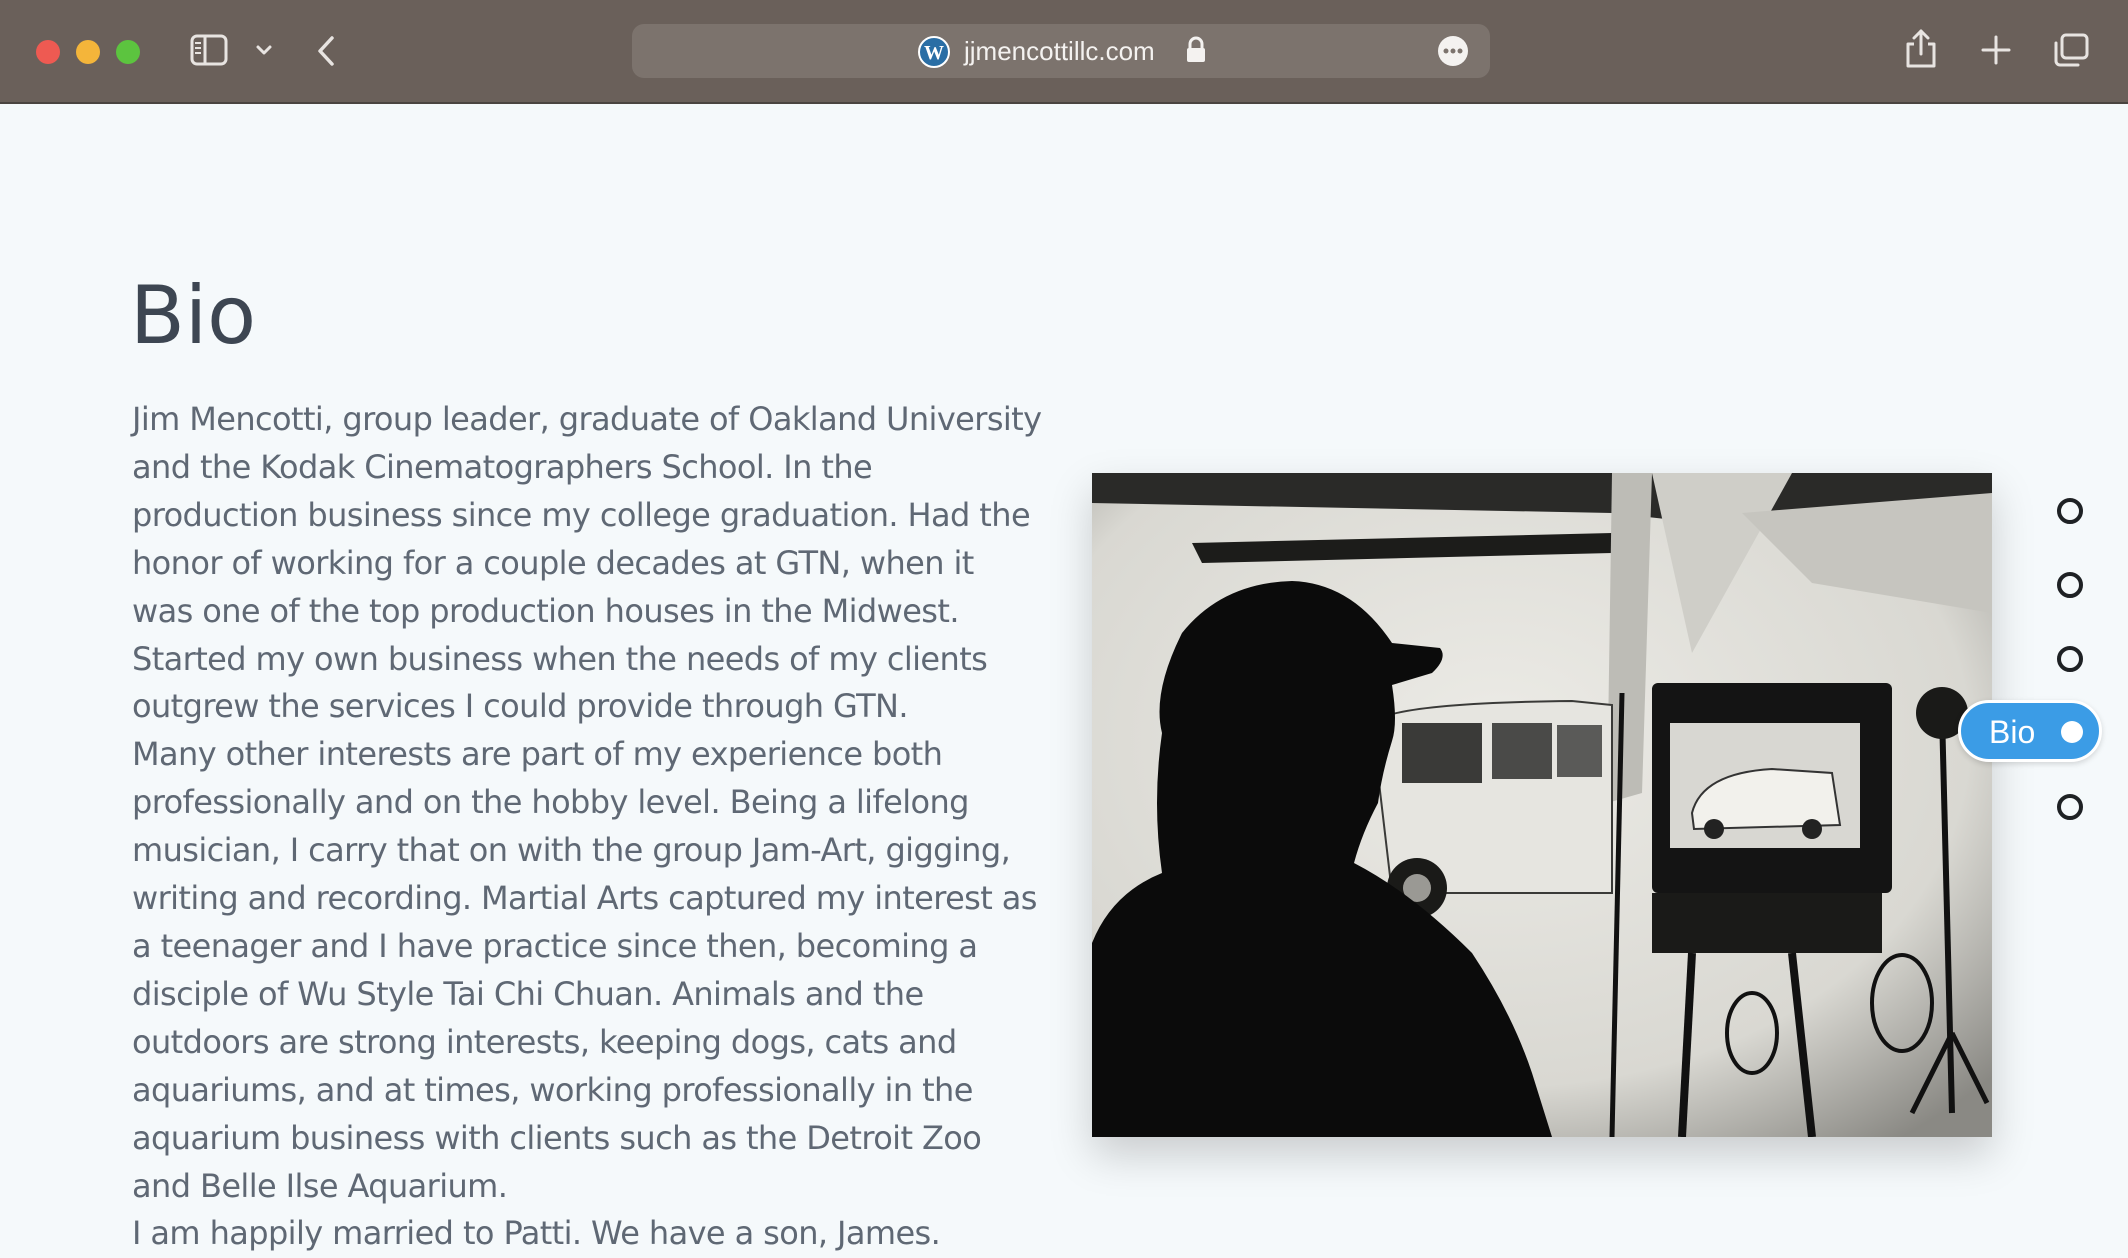 This screenshot has width=2128, height=1258. Describe the element at coordinates (2012, 732) in the screenshot. I see `section-nav-label: Bio` at that location.